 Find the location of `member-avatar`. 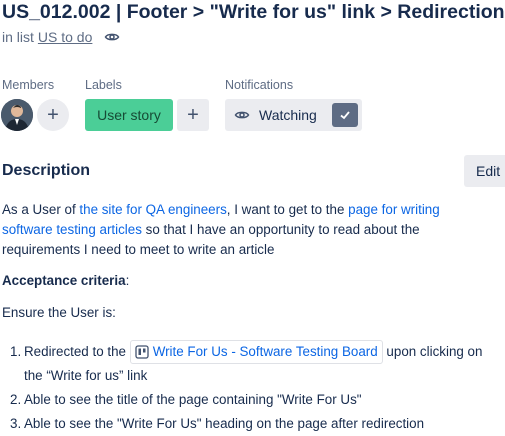

member-avatar is located at coordinates (17, 115).